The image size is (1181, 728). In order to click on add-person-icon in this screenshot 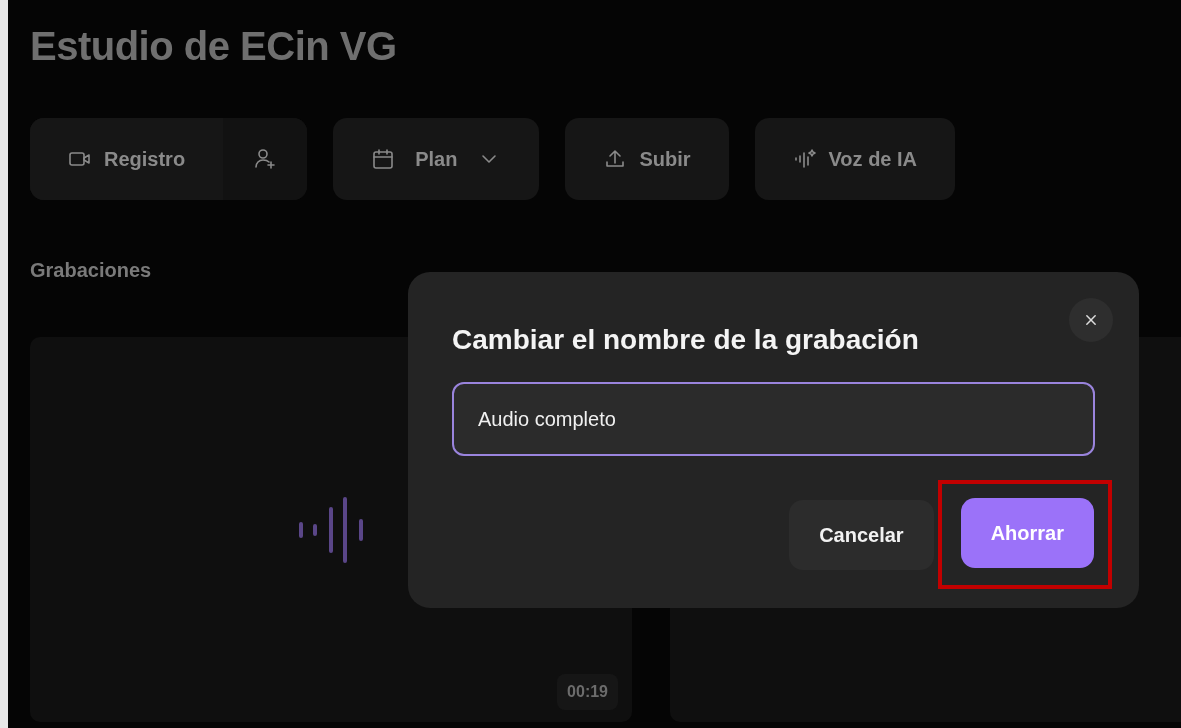, I will do `click(265, 159)`.